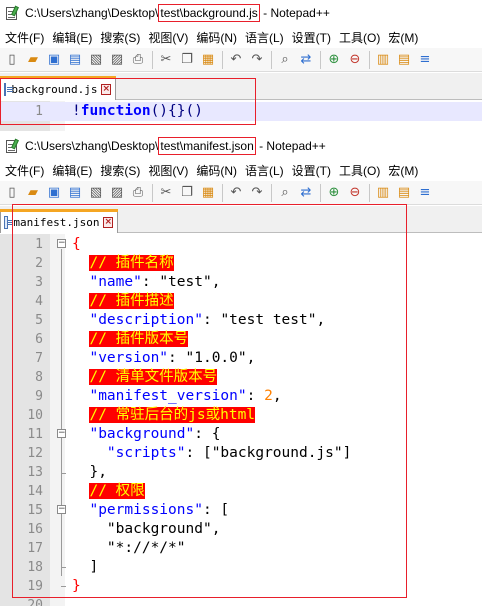  Describe the element at coordinates (241, 567) in the screenshot. I see `code-line: 18 ]` at that location.